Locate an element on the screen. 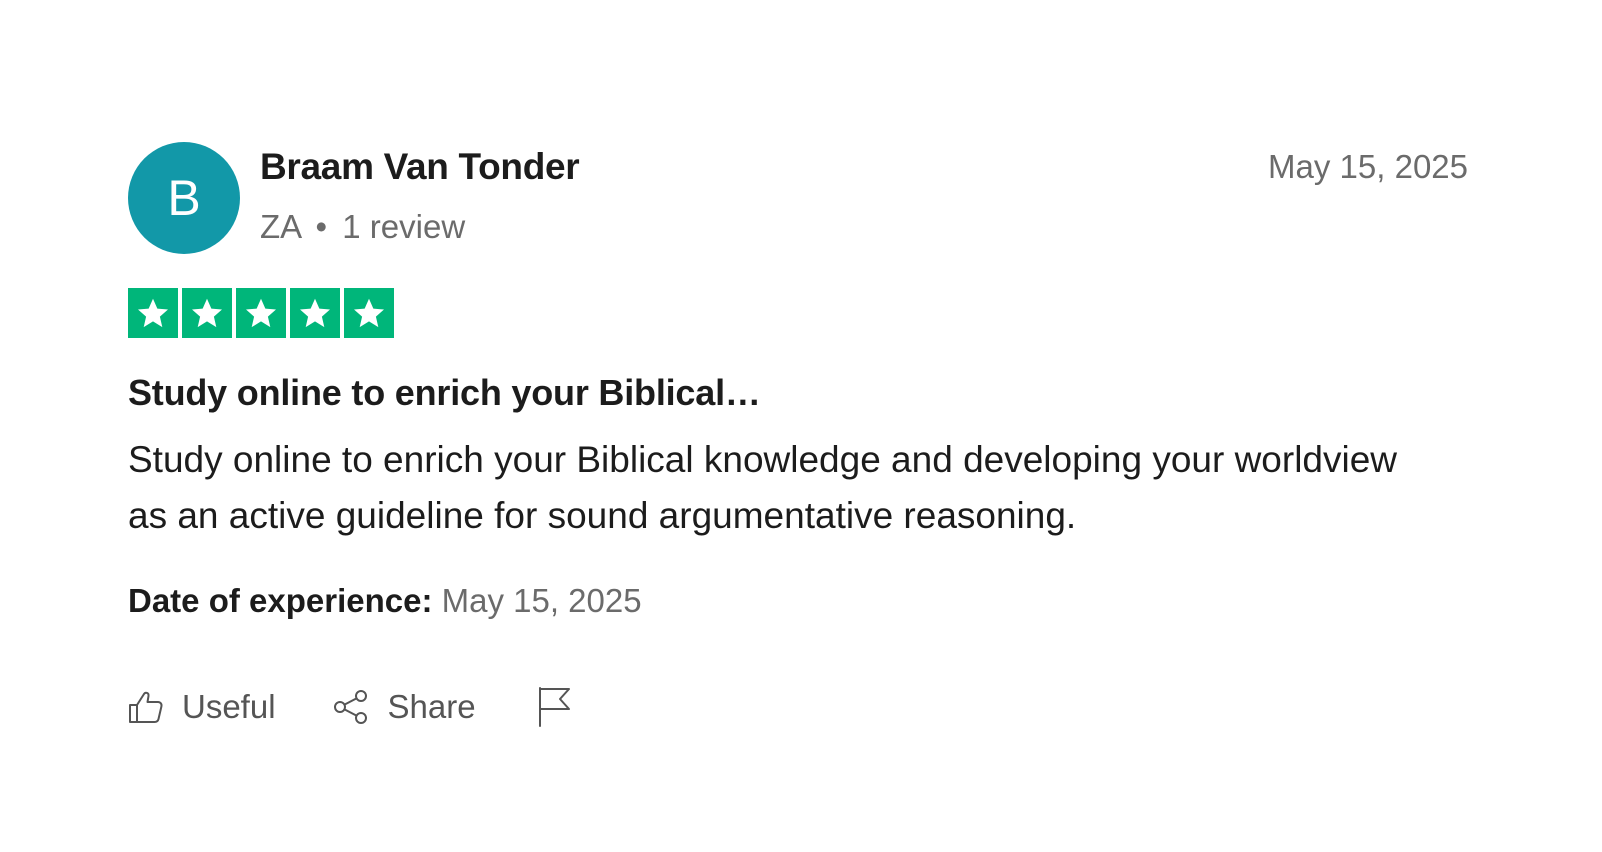  review-actions: Useful Share is located at coordinates (798, 707).